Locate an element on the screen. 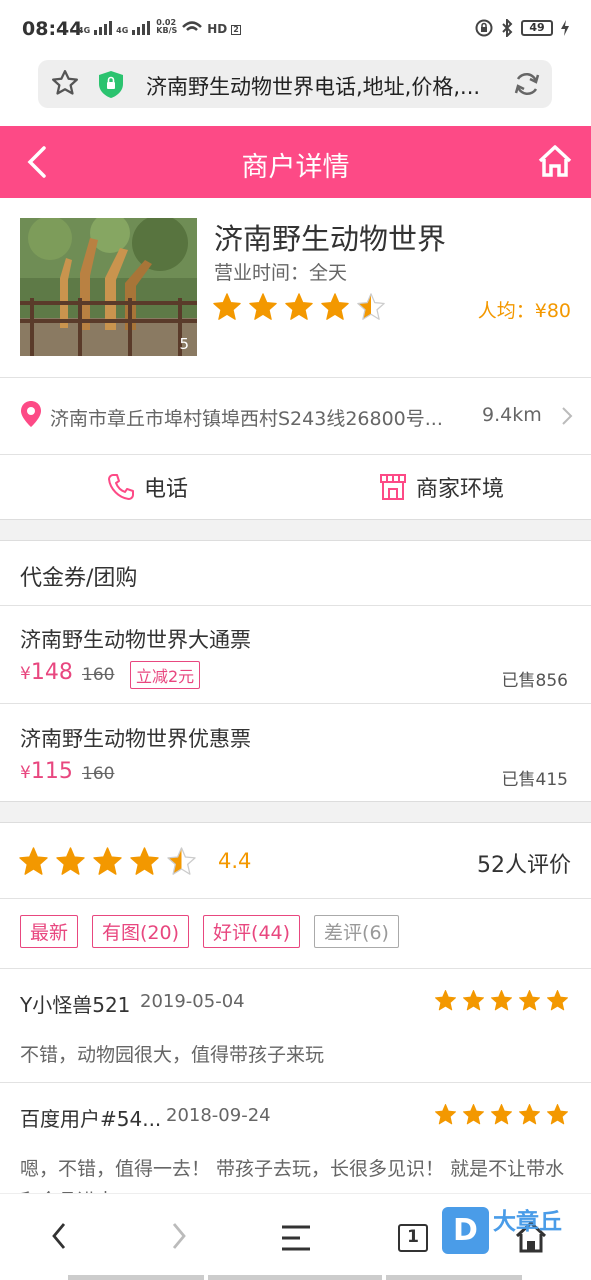 This screenshot has height=1280, width=591. secure-shield-icon is located at coordinates (111, 84).